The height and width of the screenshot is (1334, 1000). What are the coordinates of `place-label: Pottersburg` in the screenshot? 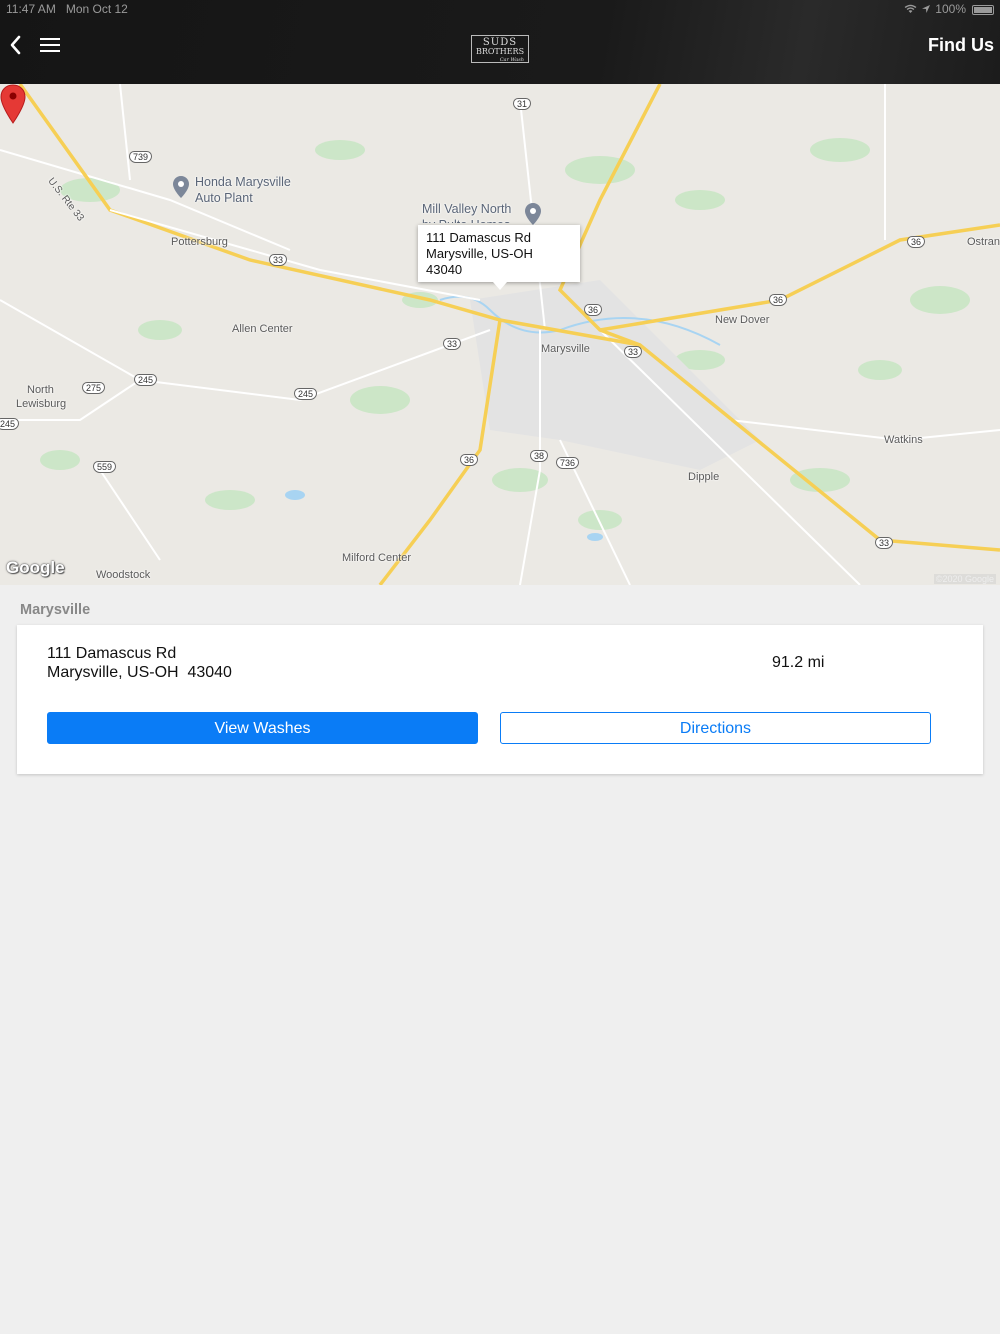 It's located at (199, 242).